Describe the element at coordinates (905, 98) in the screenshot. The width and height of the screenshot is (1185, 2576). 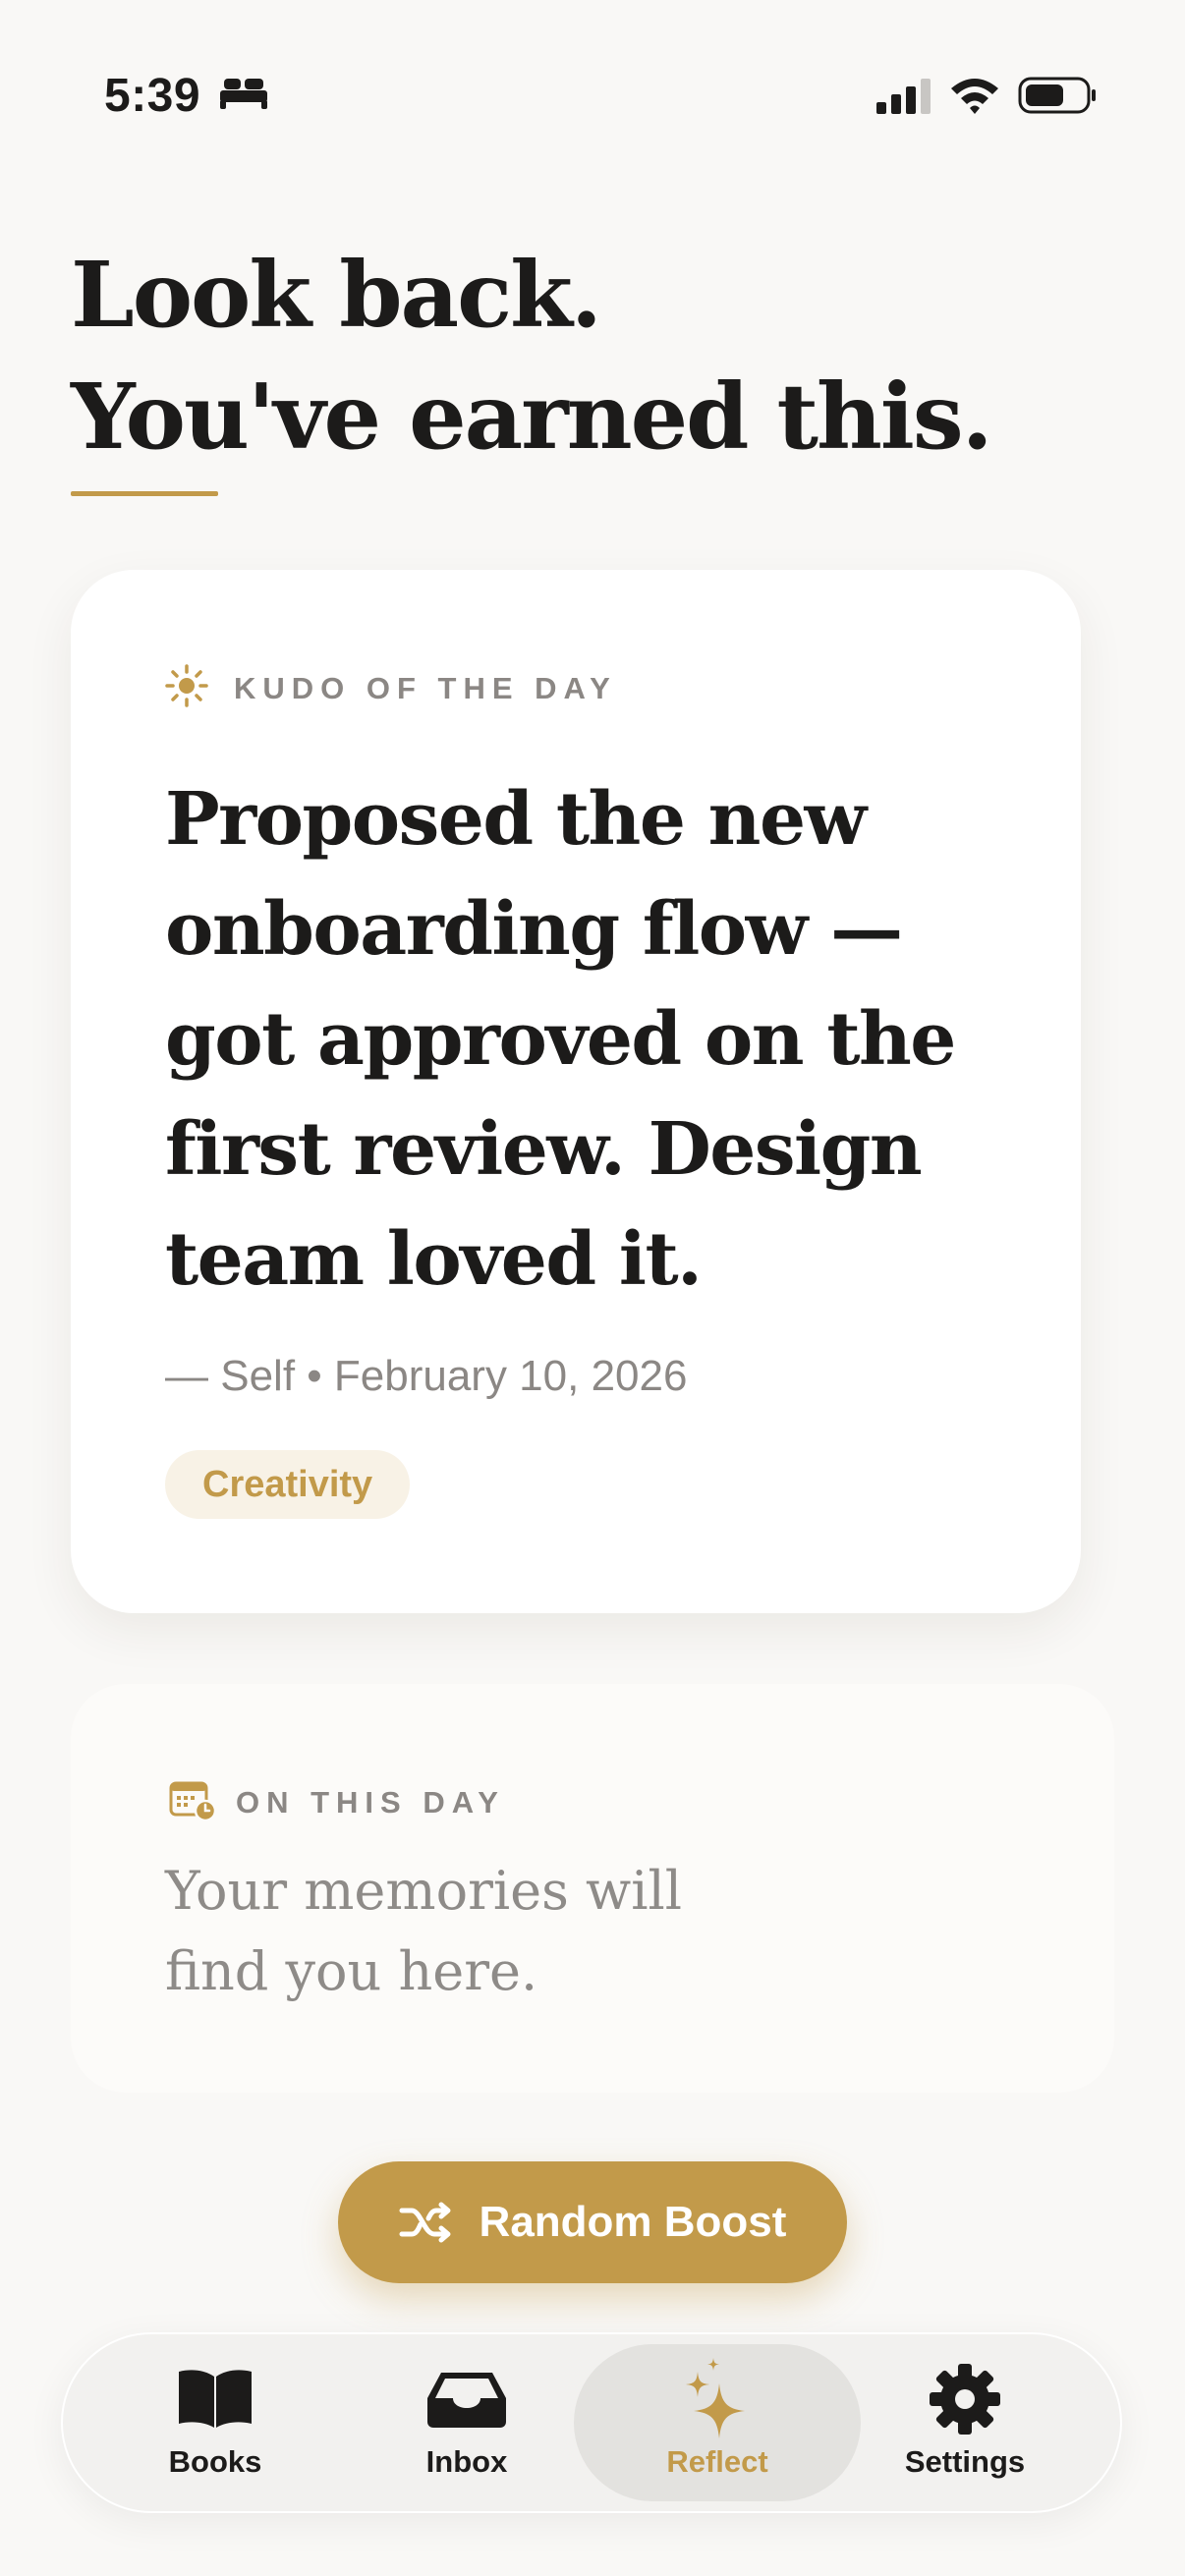
I see `cellular-signal-icon` at that location.